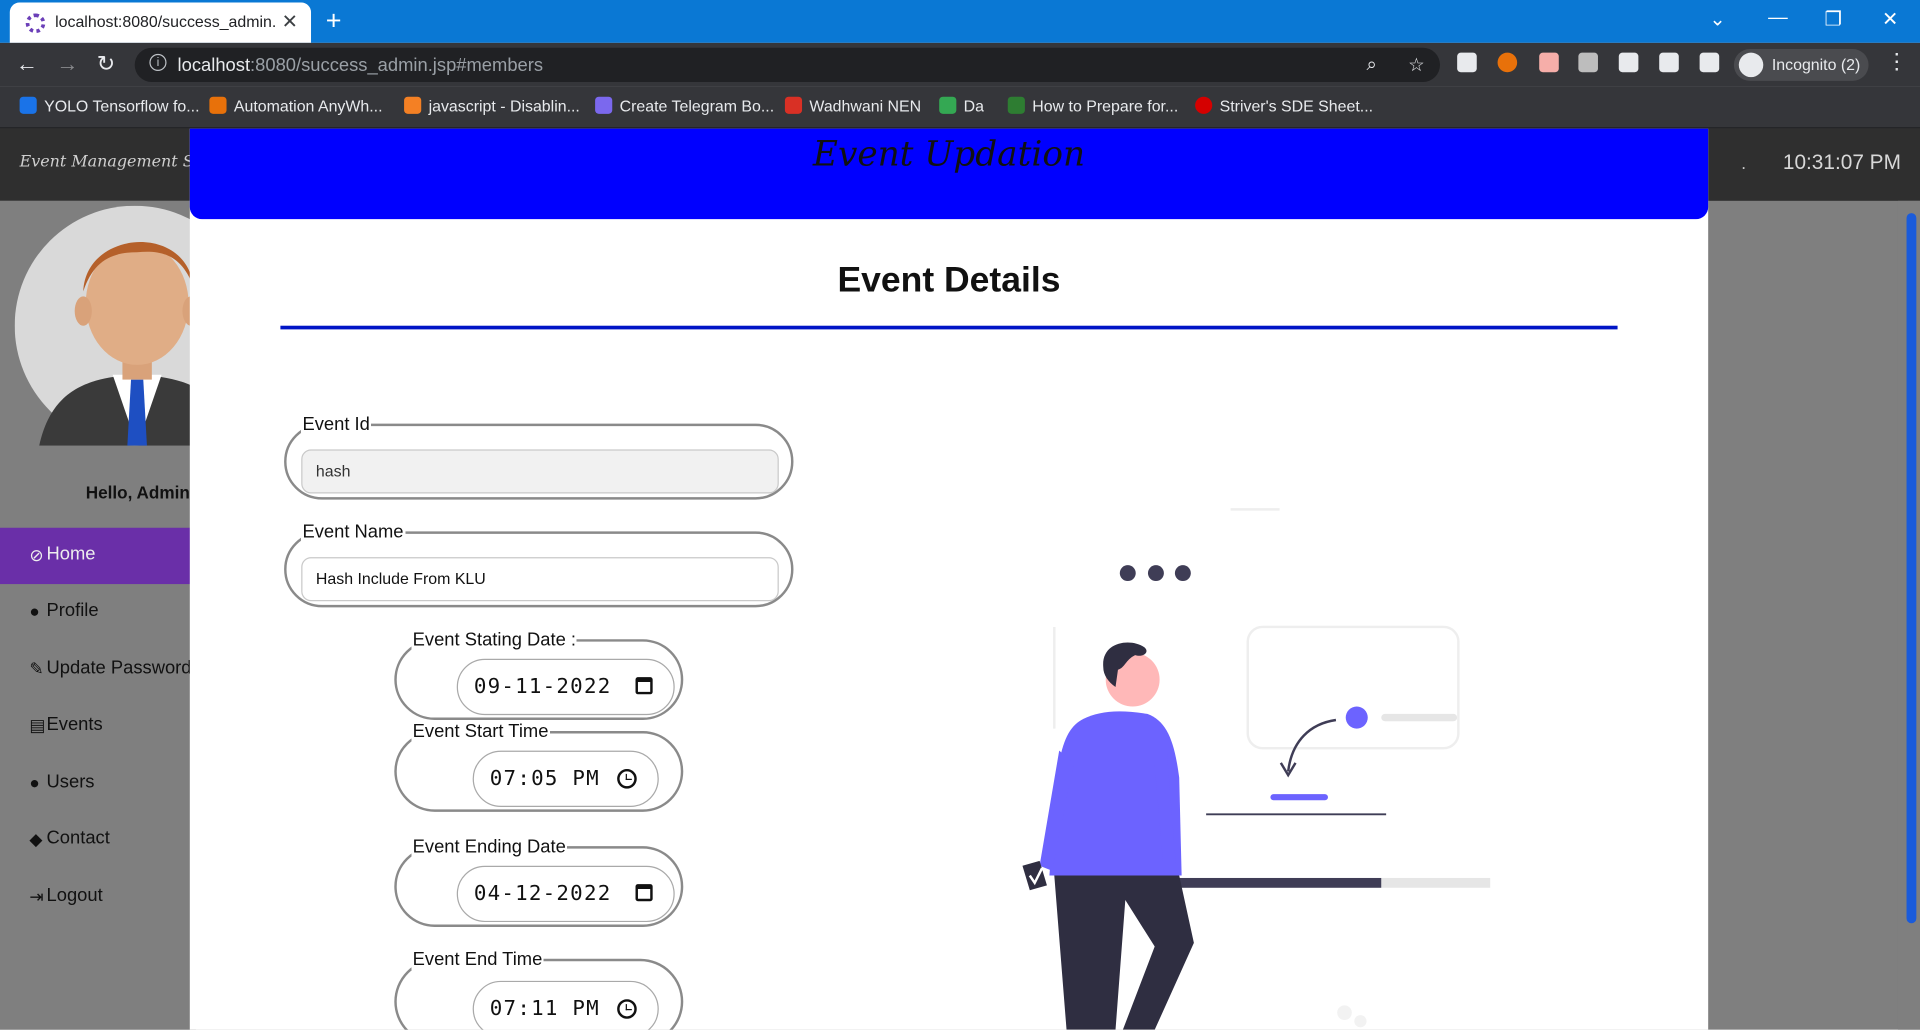 The image size is (1920, 1030). Describe the element at coordinates (544, 779) in the screenshot. I see `start-time-value: 07:05 PM` at that location.